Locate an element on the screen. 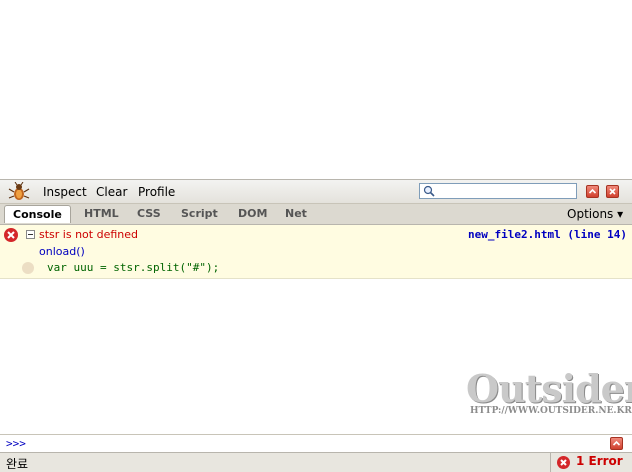 This screenshot has height=472, width=632. tab-dom: DOM is located at coordinates (252, 213).